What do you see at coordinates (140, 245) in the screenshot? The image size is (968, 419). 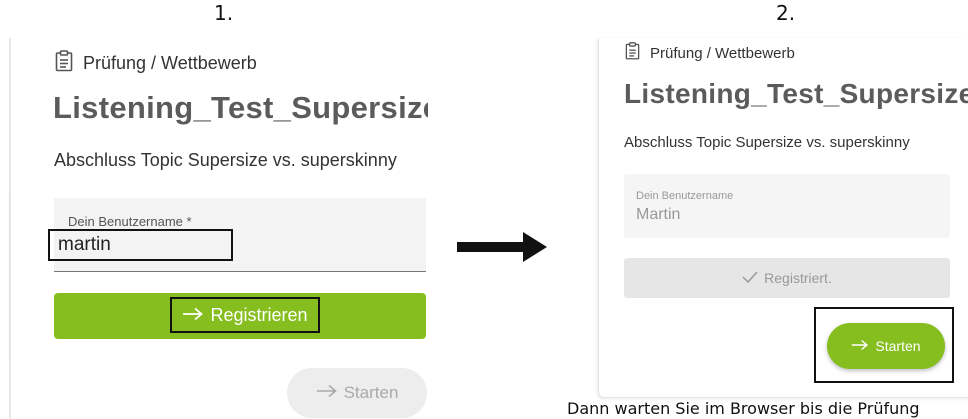 I see `username-input` at bounding box center [140, 245].